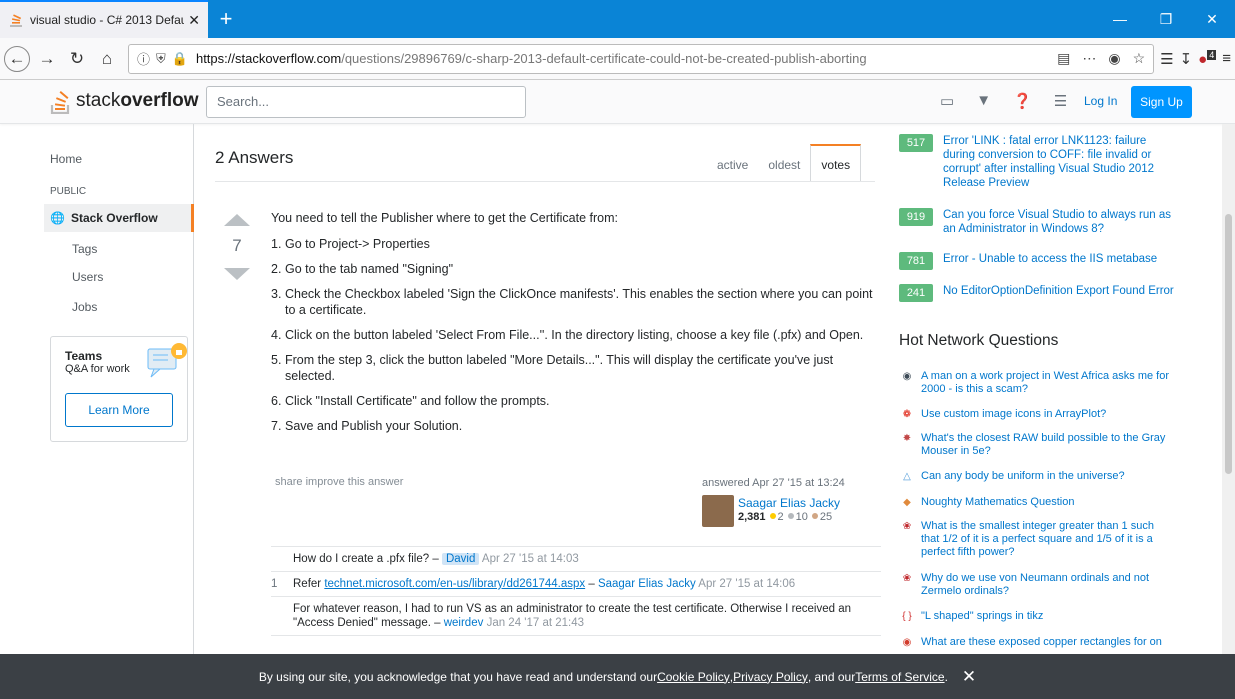 This screenshot has height=699, width=1235. I want to click on cookie-policy-link: Cookie Policy, so click(693, 677).